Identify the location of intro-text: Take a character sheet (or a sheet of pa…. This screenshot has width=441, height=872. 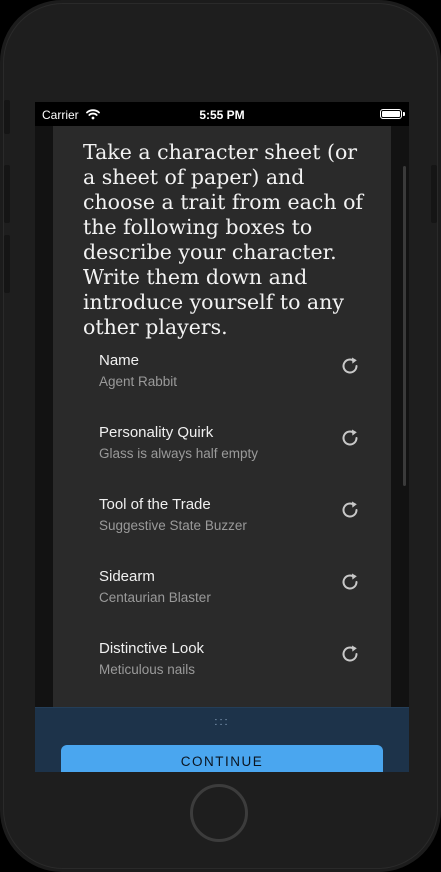
(223, 239).